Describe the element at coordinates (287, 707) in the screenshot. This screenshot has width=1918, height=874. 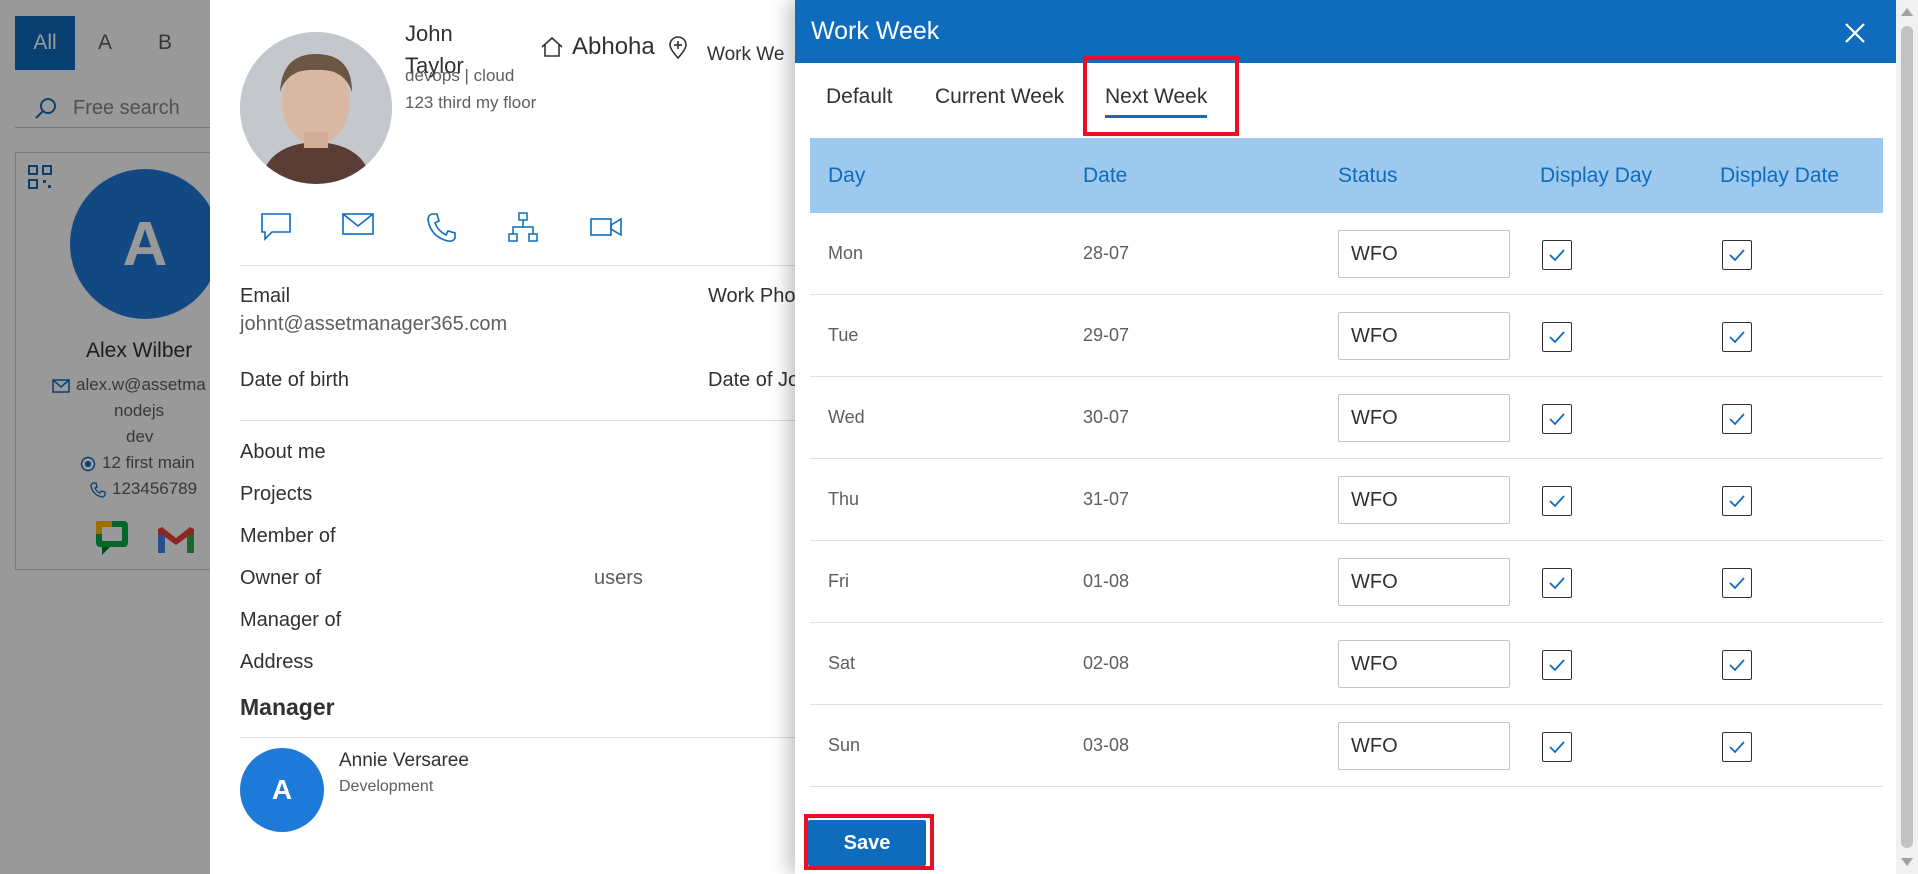
I see `manager-heading: Manager` at that location.